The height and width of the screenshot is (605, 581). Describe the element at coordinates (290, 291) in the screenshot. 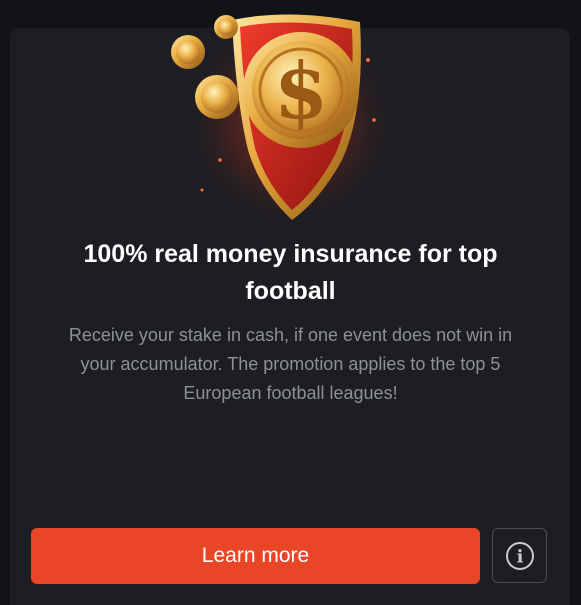

I see `promo-title-line: football` at that location.